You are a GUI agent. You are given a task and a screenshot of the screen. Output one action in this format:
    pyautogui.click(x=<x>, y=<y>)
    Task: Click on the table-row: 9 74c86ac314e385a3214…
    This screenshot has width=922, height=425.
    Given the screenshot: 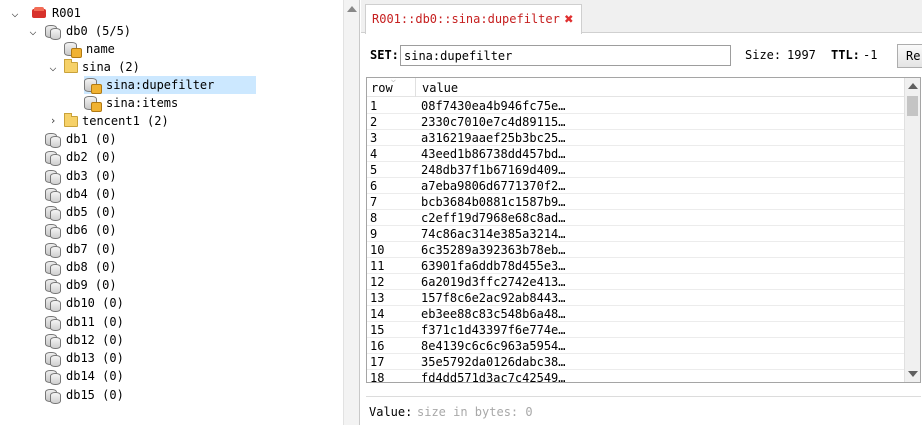 What is the action you would take?
    pyautogui.click(x=635, y=234)
    